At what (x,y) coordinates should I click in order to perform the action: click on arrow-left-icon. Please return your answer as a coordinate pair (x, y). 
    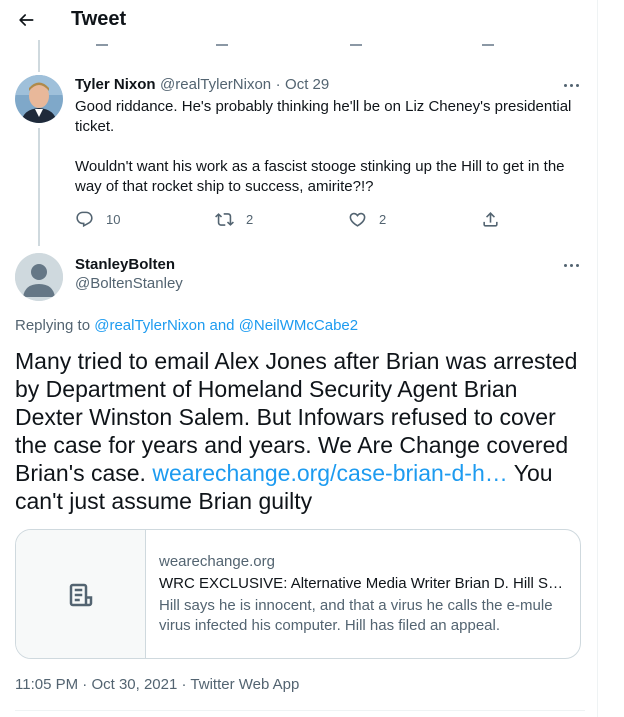
    Looking at the image, I should click on (26, 20).